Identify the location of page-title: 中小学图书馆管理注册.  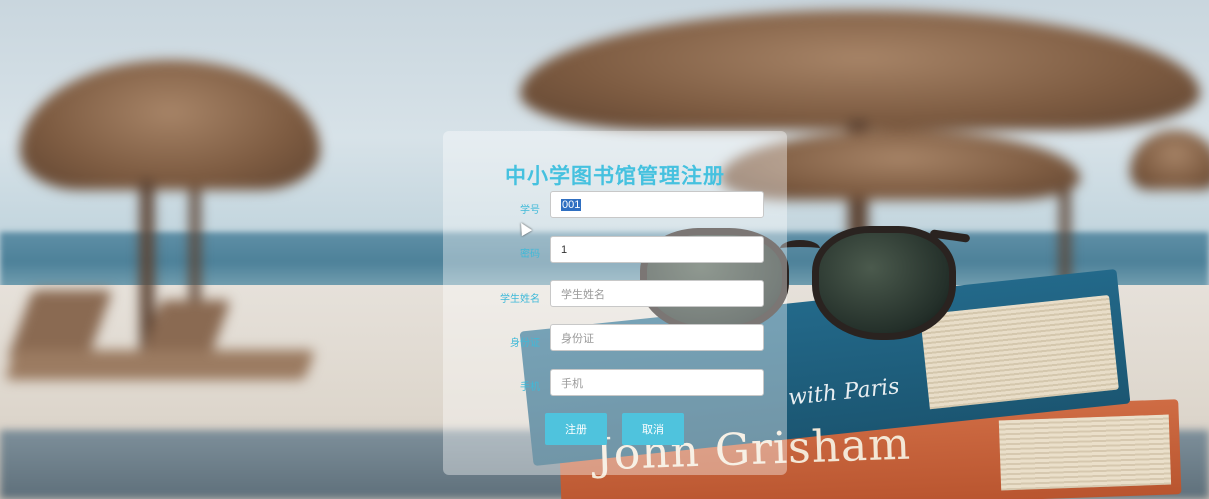
(615, 176).